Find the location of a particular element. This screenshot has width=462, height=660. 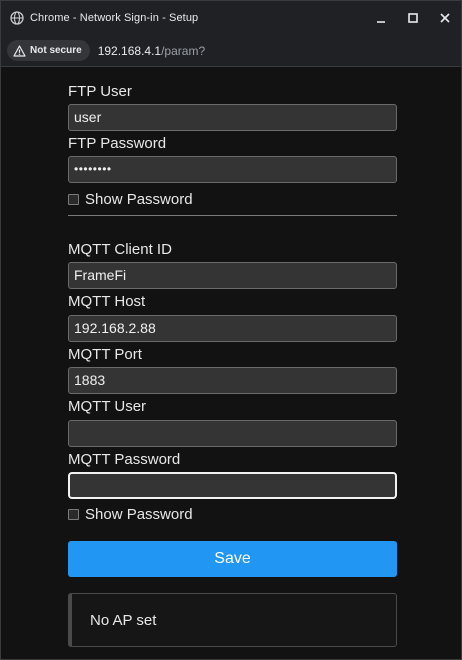

status-message: No AP set is located at coordinates (123, 620).